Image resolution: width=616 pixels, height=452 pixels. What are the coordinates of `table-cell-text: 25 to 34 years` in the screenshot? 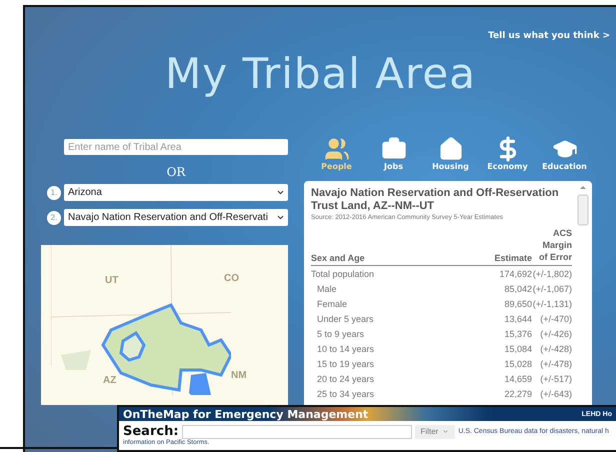 It's located at (346, 393).